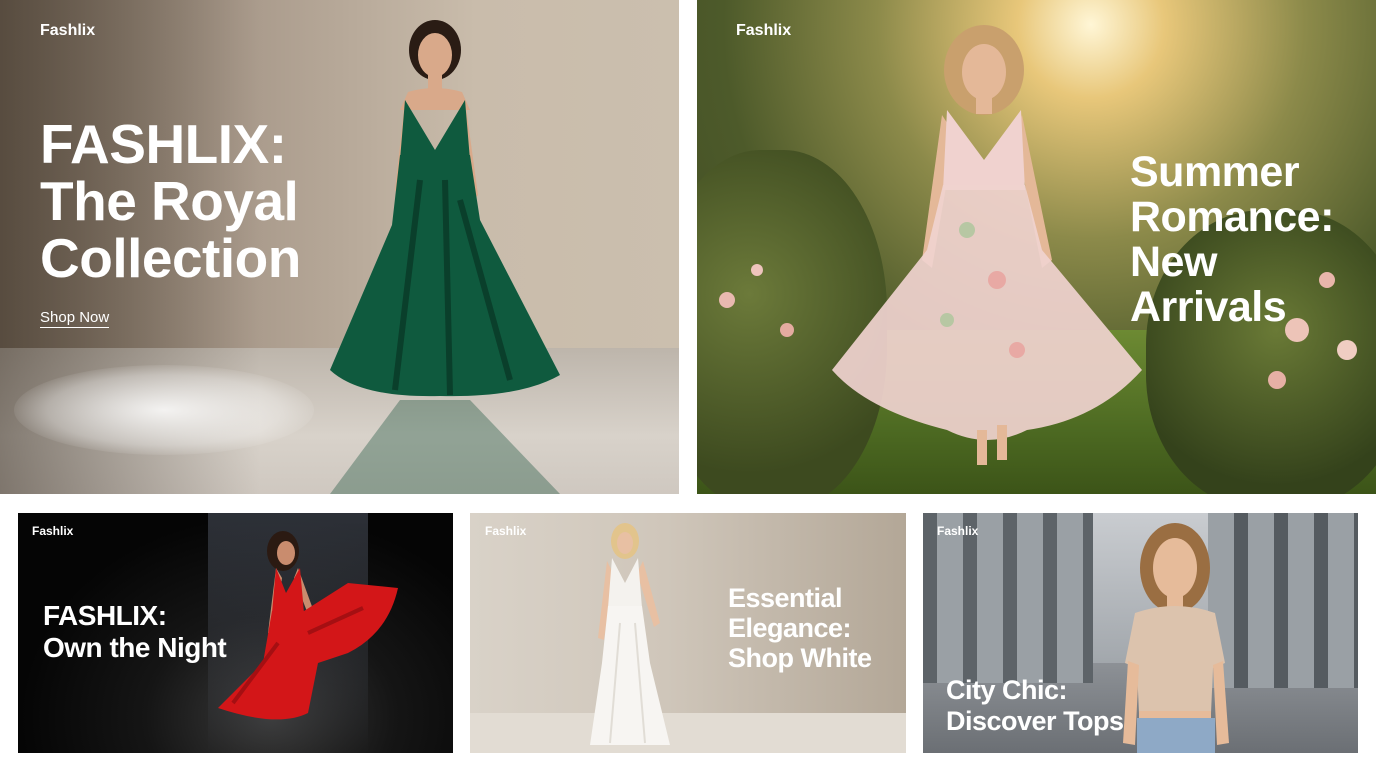 The height and width of the screenshot is (768, 1376). Describe the element at coordinates (1035, 721) in the screenshot. I see `headline-line: Discover Tops` at that location.